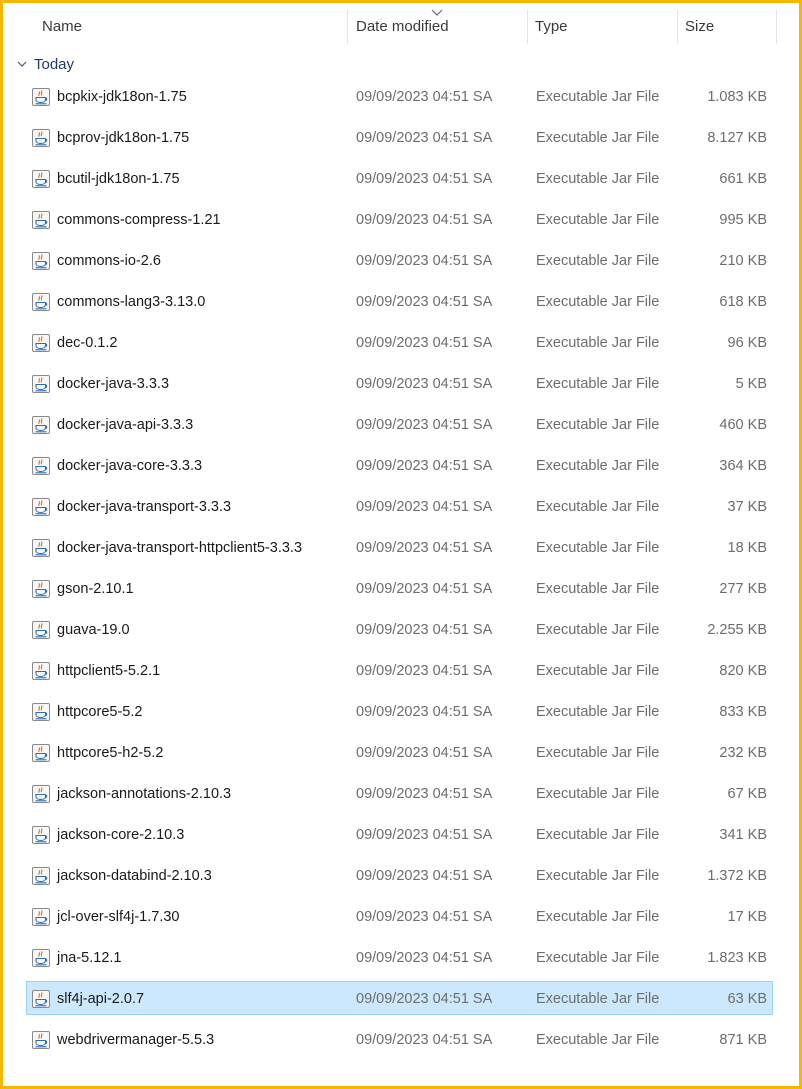 Image resolution: width=802 pixels, height=1089 pixels. I want to click on file-size: 2.255 KB, so click(737, 630).